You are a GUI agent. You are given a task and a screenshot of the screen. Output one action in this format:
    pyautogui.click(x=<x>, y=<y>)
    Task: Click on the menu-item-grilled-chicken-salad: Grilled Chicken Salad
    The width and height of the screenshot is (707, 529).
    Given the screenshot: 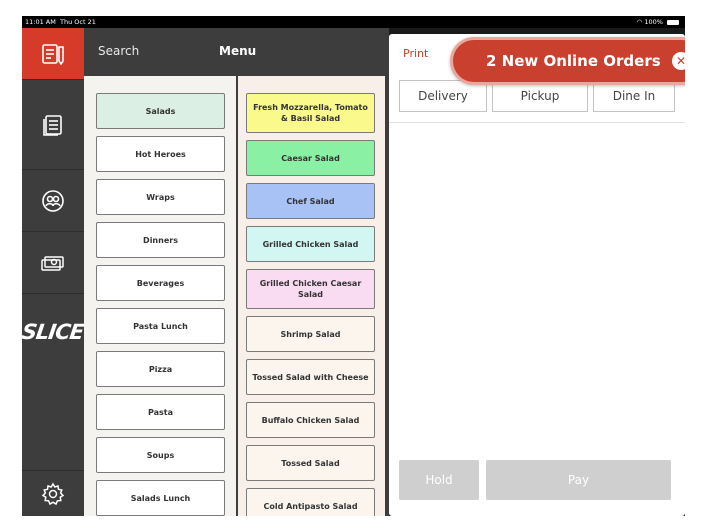 What is the action you would take?
    pyautogui.click(x=310, y=244)
    